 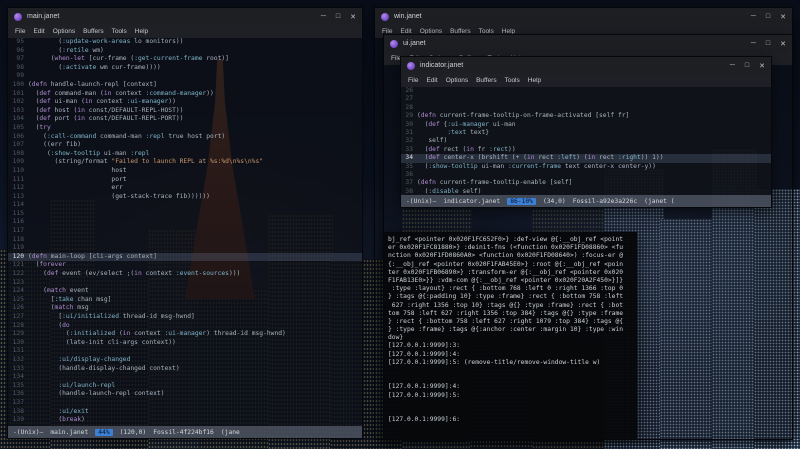 What do you see at coordinates (185, 257) in the screenshot?
I see `code-line: 120 (defn main-loop [cli-args context]` at bounding box center [185, 257].